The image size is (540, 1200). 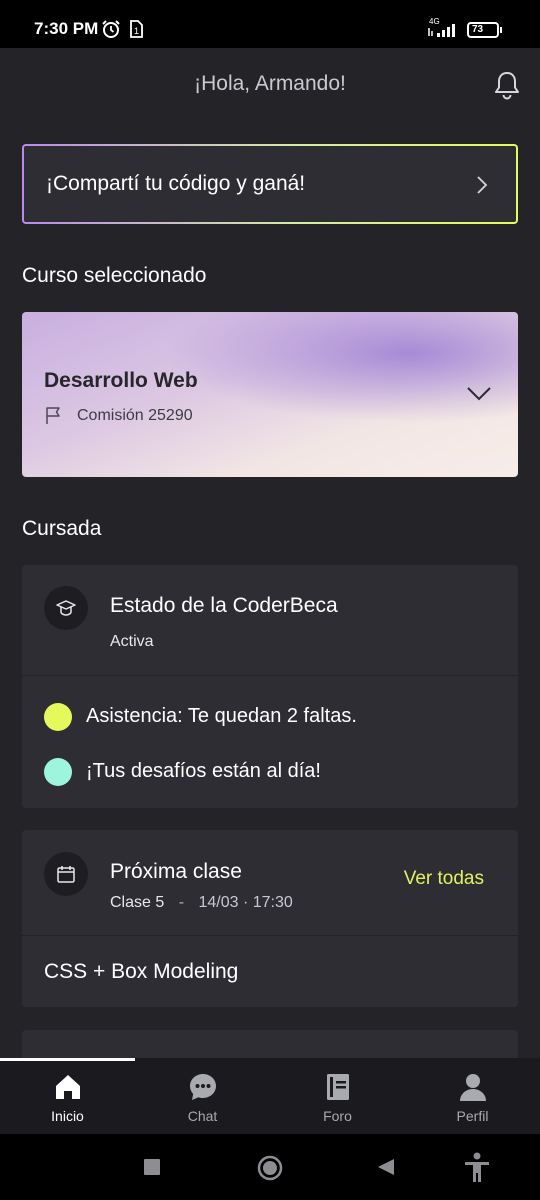 I want to click on battery-icon: 73, so click(x=483, y=30).